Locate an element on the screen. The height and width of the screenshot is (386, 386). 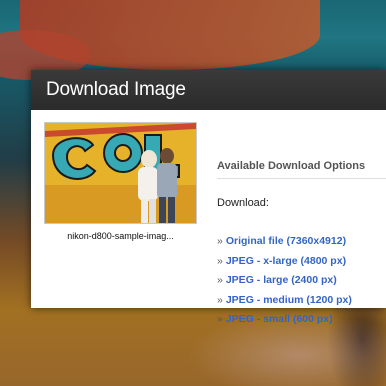
download-link-small: JPEG - small (600 px) is located at coordinates (279, 319).